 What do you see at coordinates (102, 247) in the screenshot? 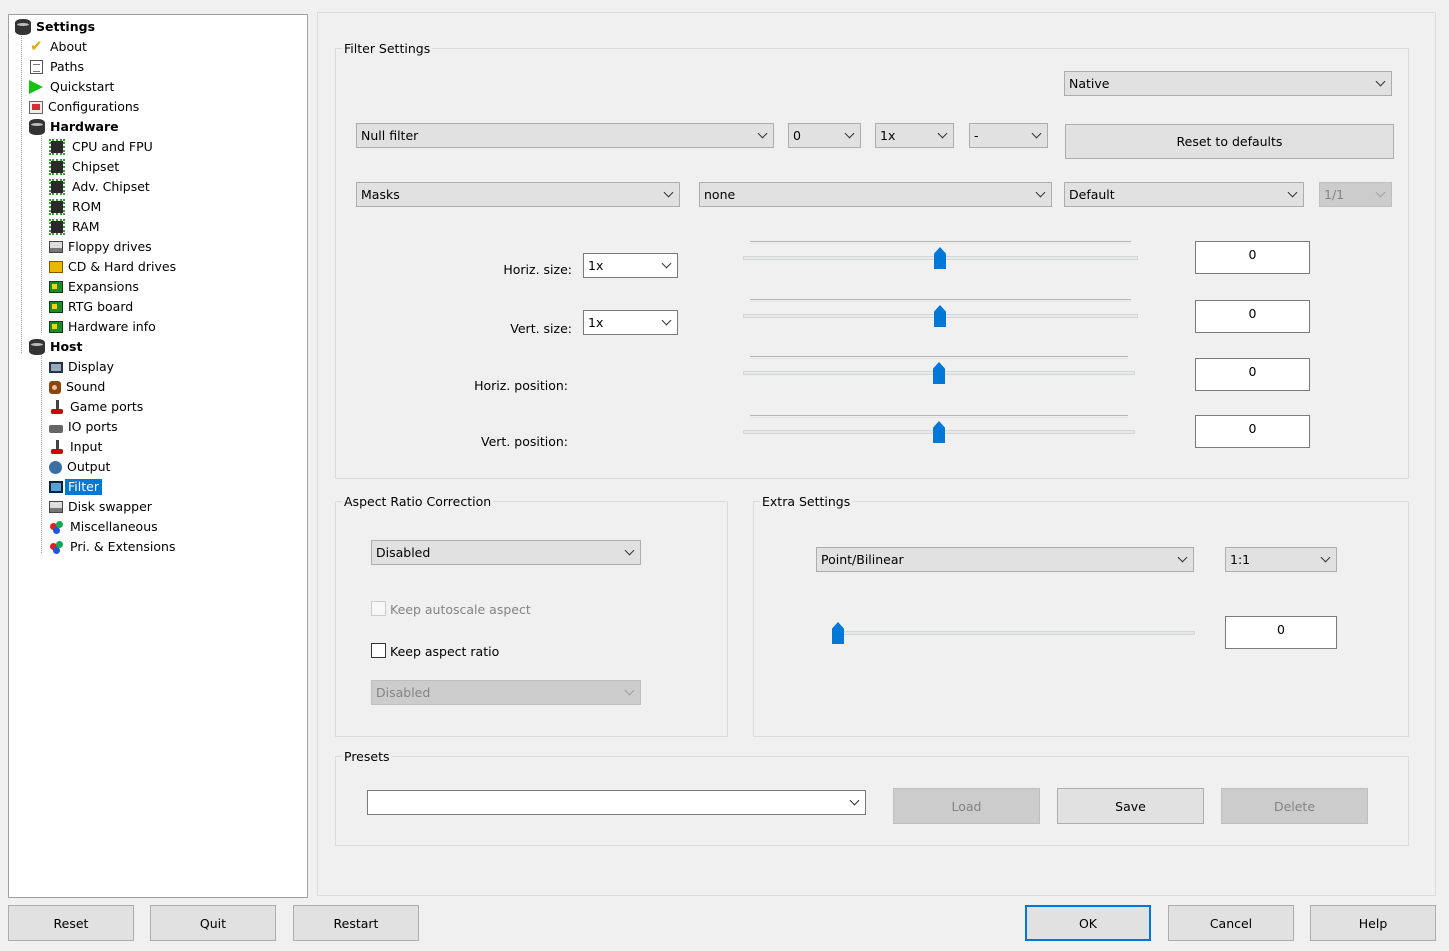
I see `tree-item-floppy-drives: Floppy drives` at bounding box center [102, 247].